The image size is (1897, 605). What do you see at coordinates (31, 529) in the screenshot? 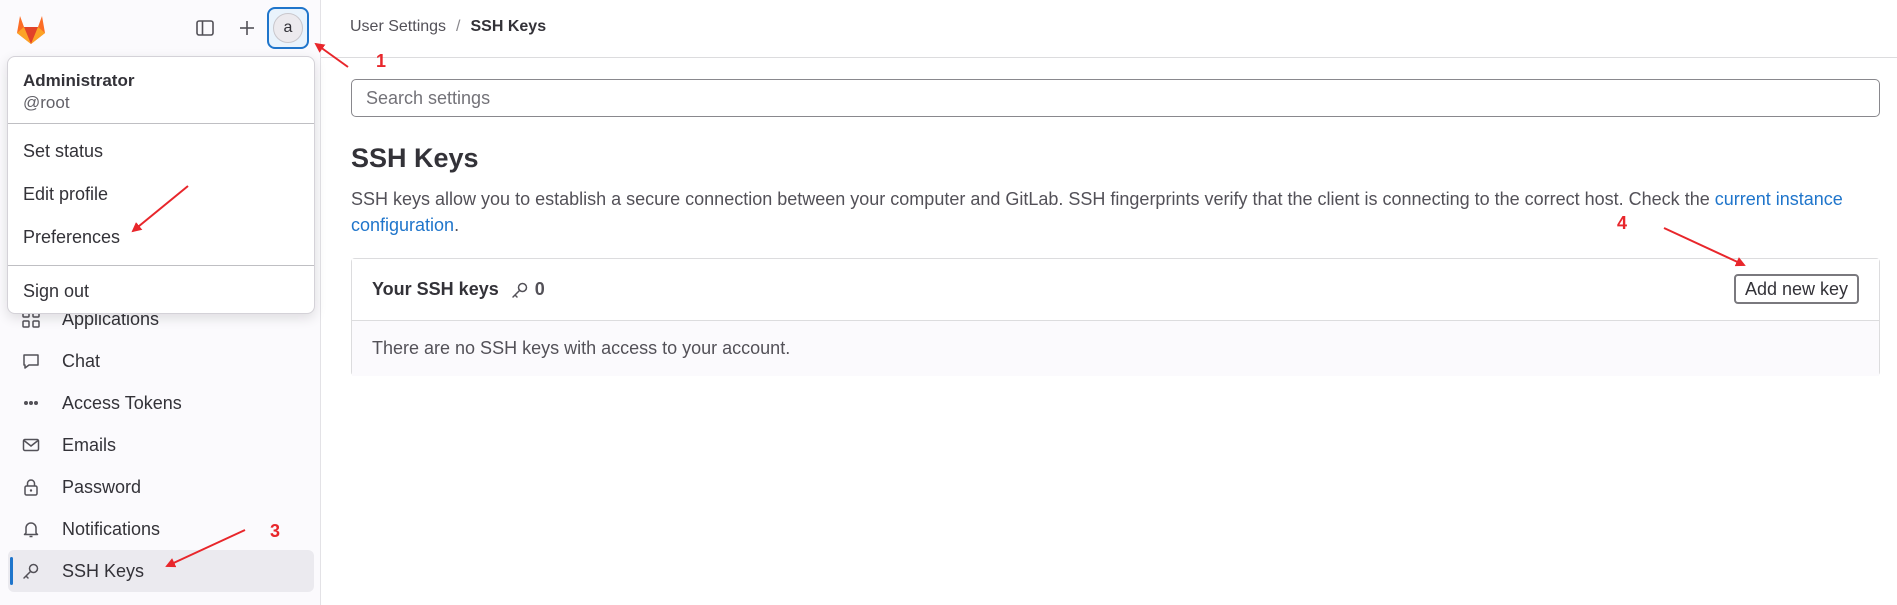
I see `bell-icon` at bounding box center [31, 529].